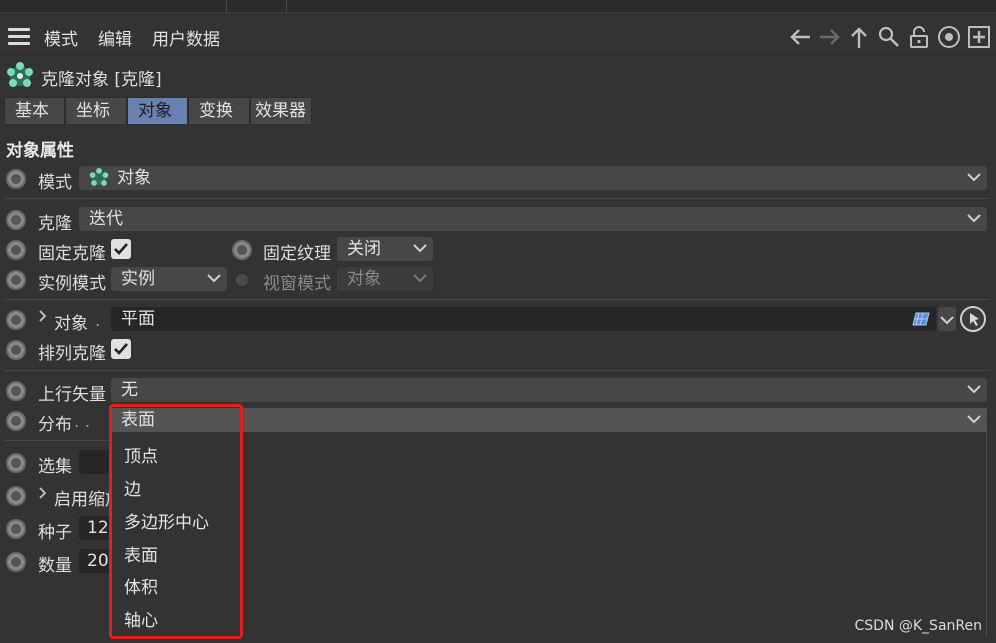 The width and height of the screenshot is (996, 643). I want to click on up-vector-select: 无, so click(549, 390).